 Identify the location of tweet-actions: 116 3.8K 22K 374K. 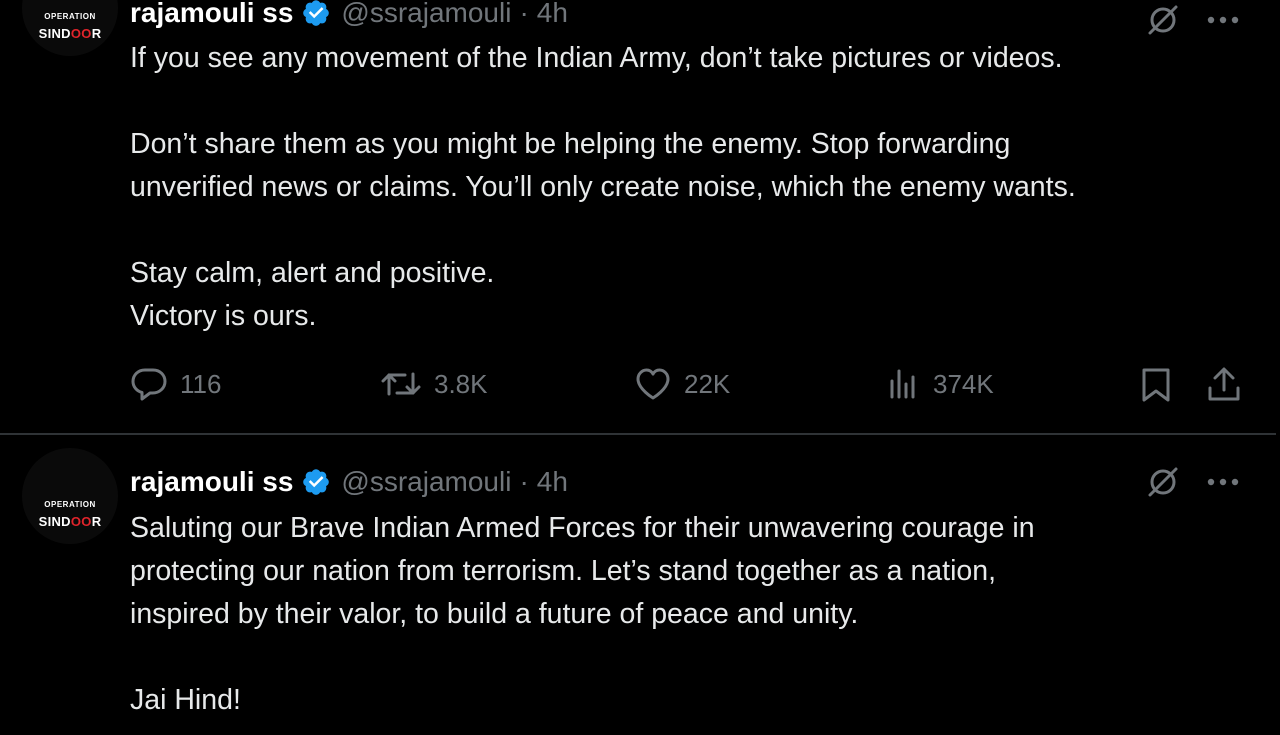
(690, 386).